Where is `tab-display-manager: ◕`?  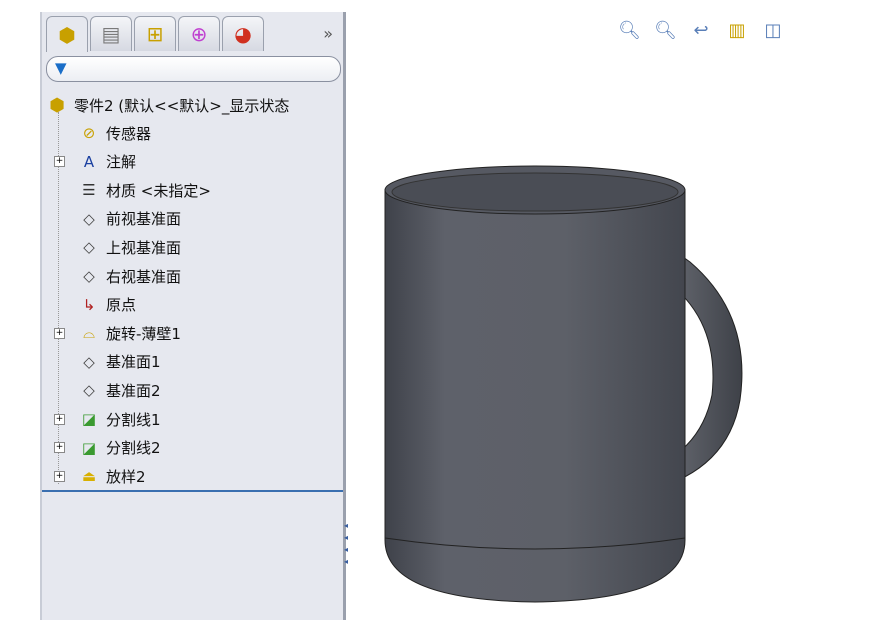 tab-display-manager: ◕ is located at coordinates (243, 33).